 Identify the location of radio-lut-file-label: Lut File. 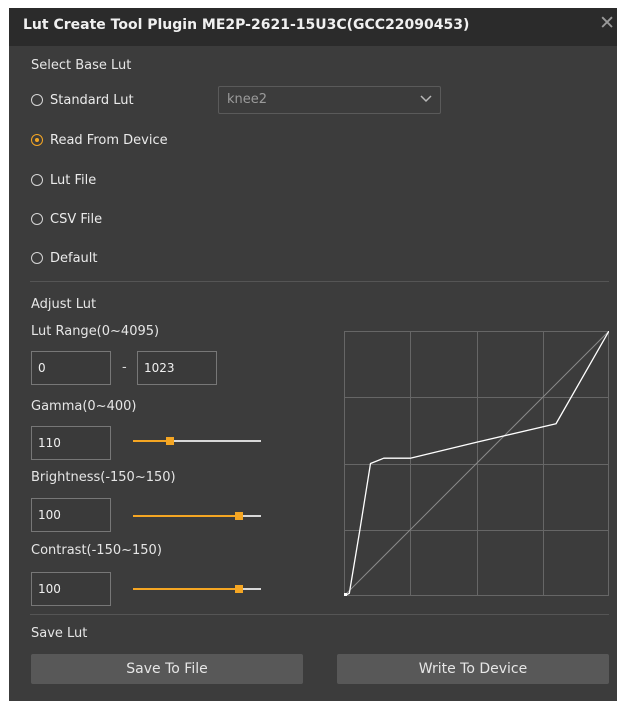
(73, 180).